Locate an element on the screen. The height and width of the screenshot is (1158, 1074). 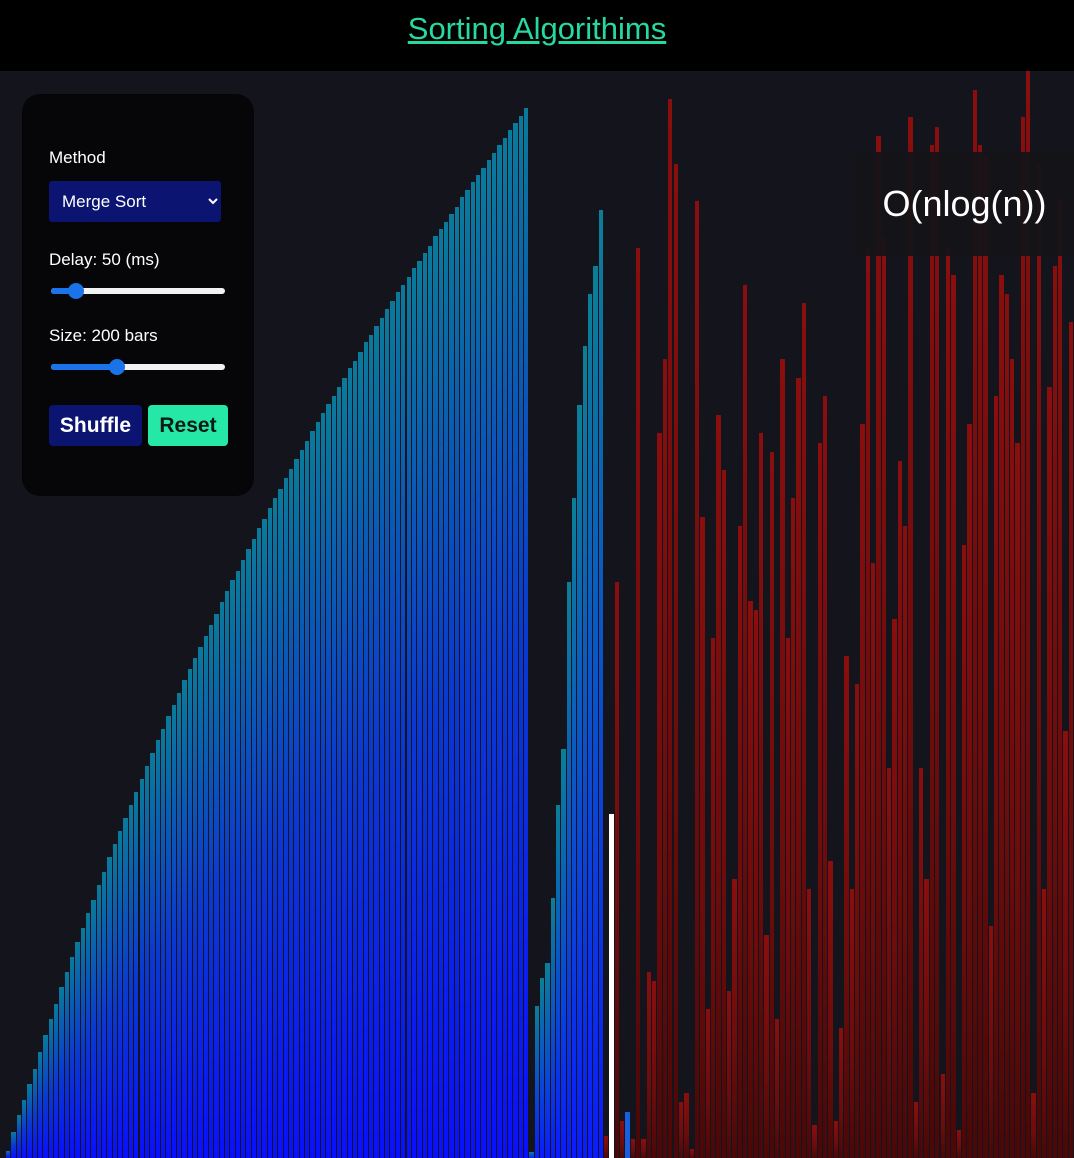
size-slider is located at coordinates (138, 367).